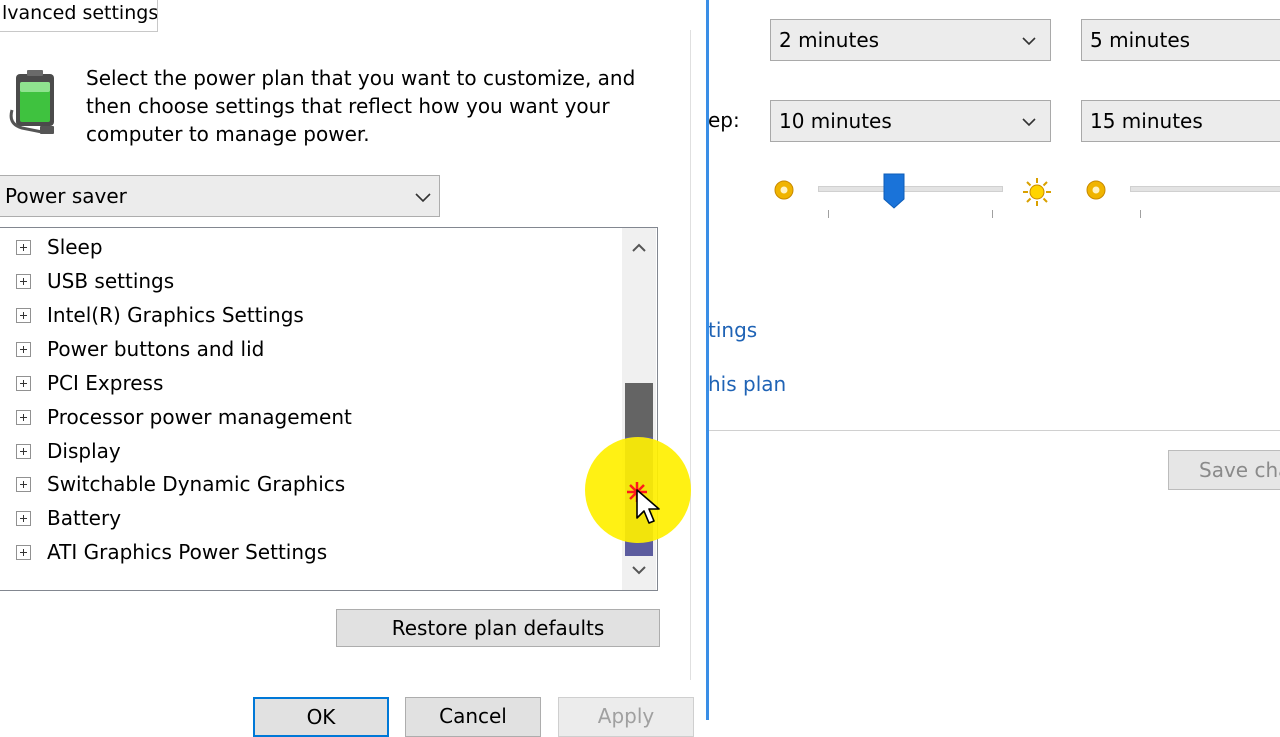 This screenshot has width=1280, height=737. I want to click on tree-item-usb-settings: USB settings, so click(309, 281).